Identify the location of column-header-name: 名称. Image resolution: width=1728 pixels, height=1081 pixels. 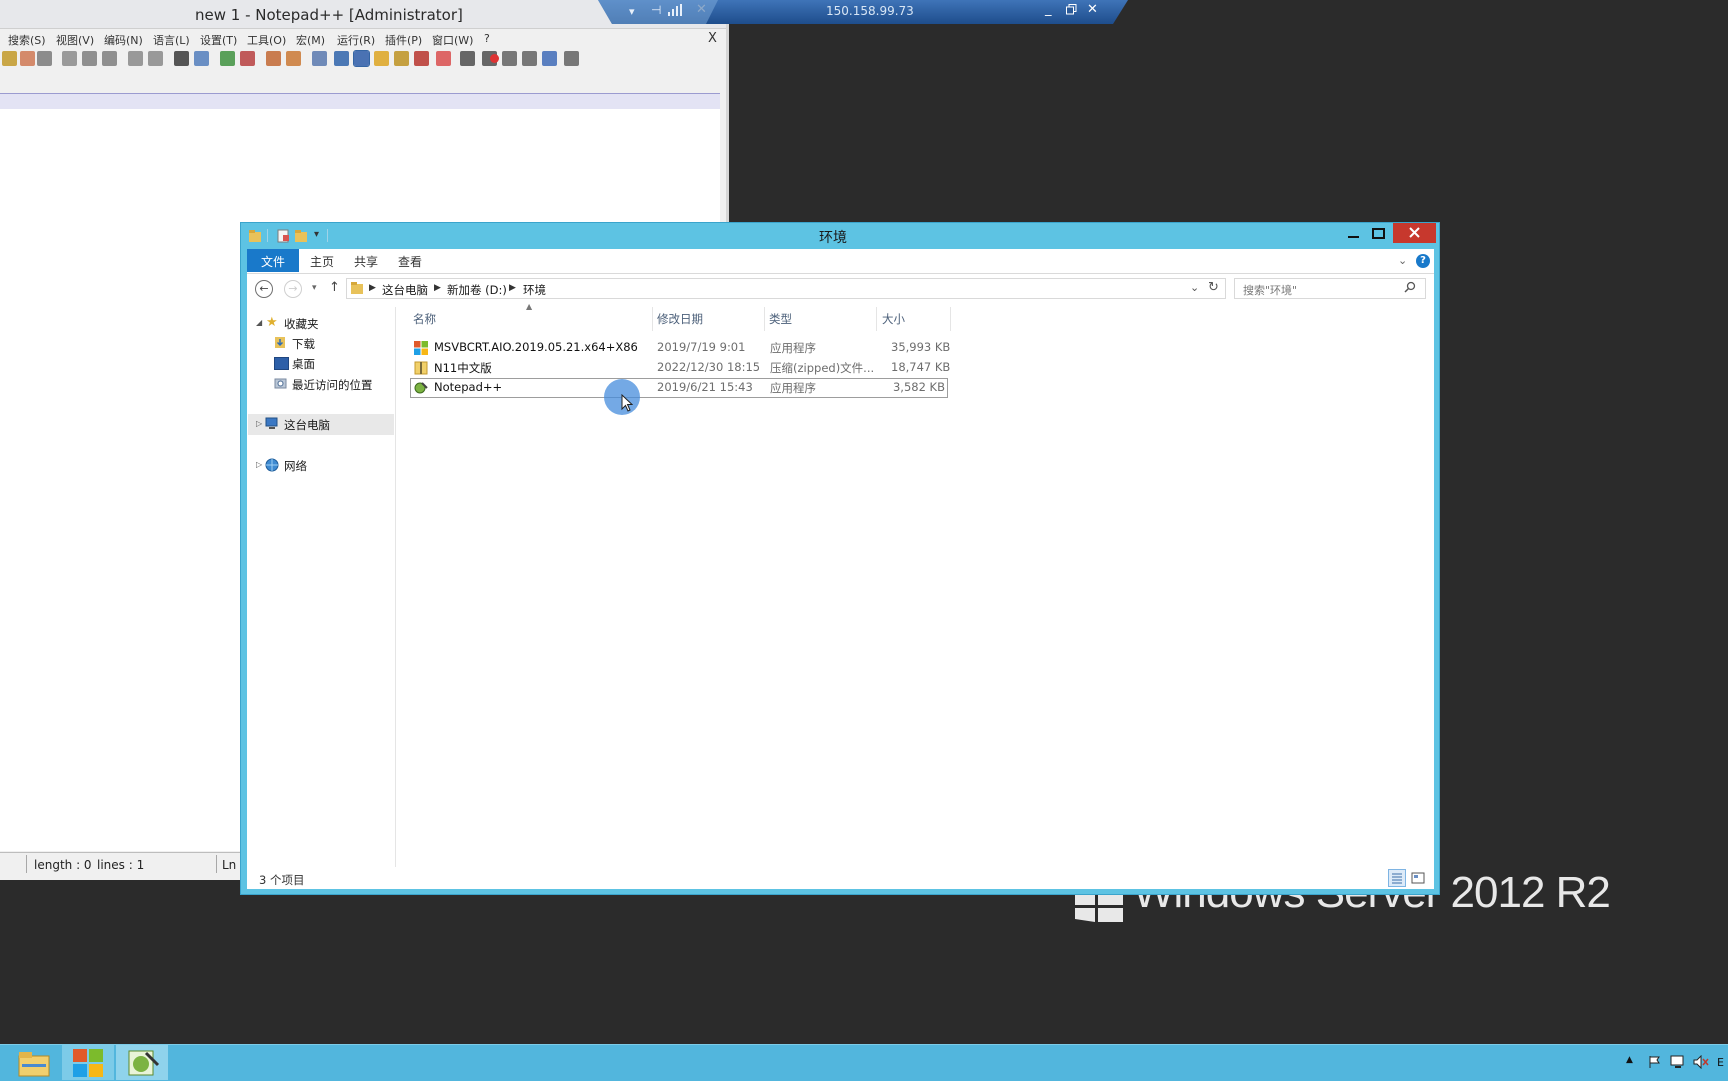
(424, 319).